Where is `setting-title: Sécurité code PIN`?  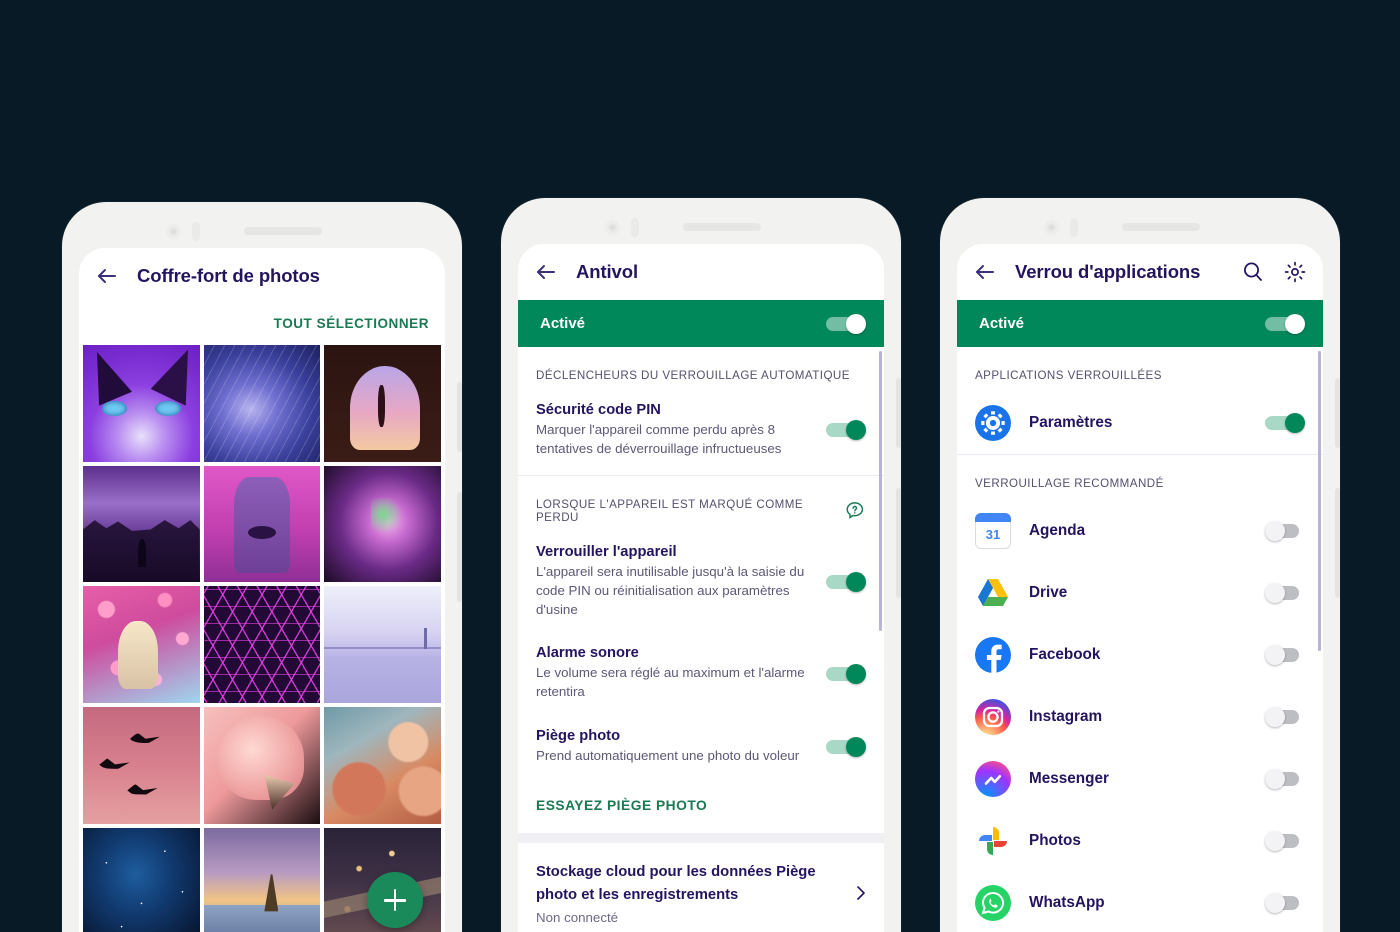
setting-title: Sécurité code PIN is located at coordinates (598, 410).